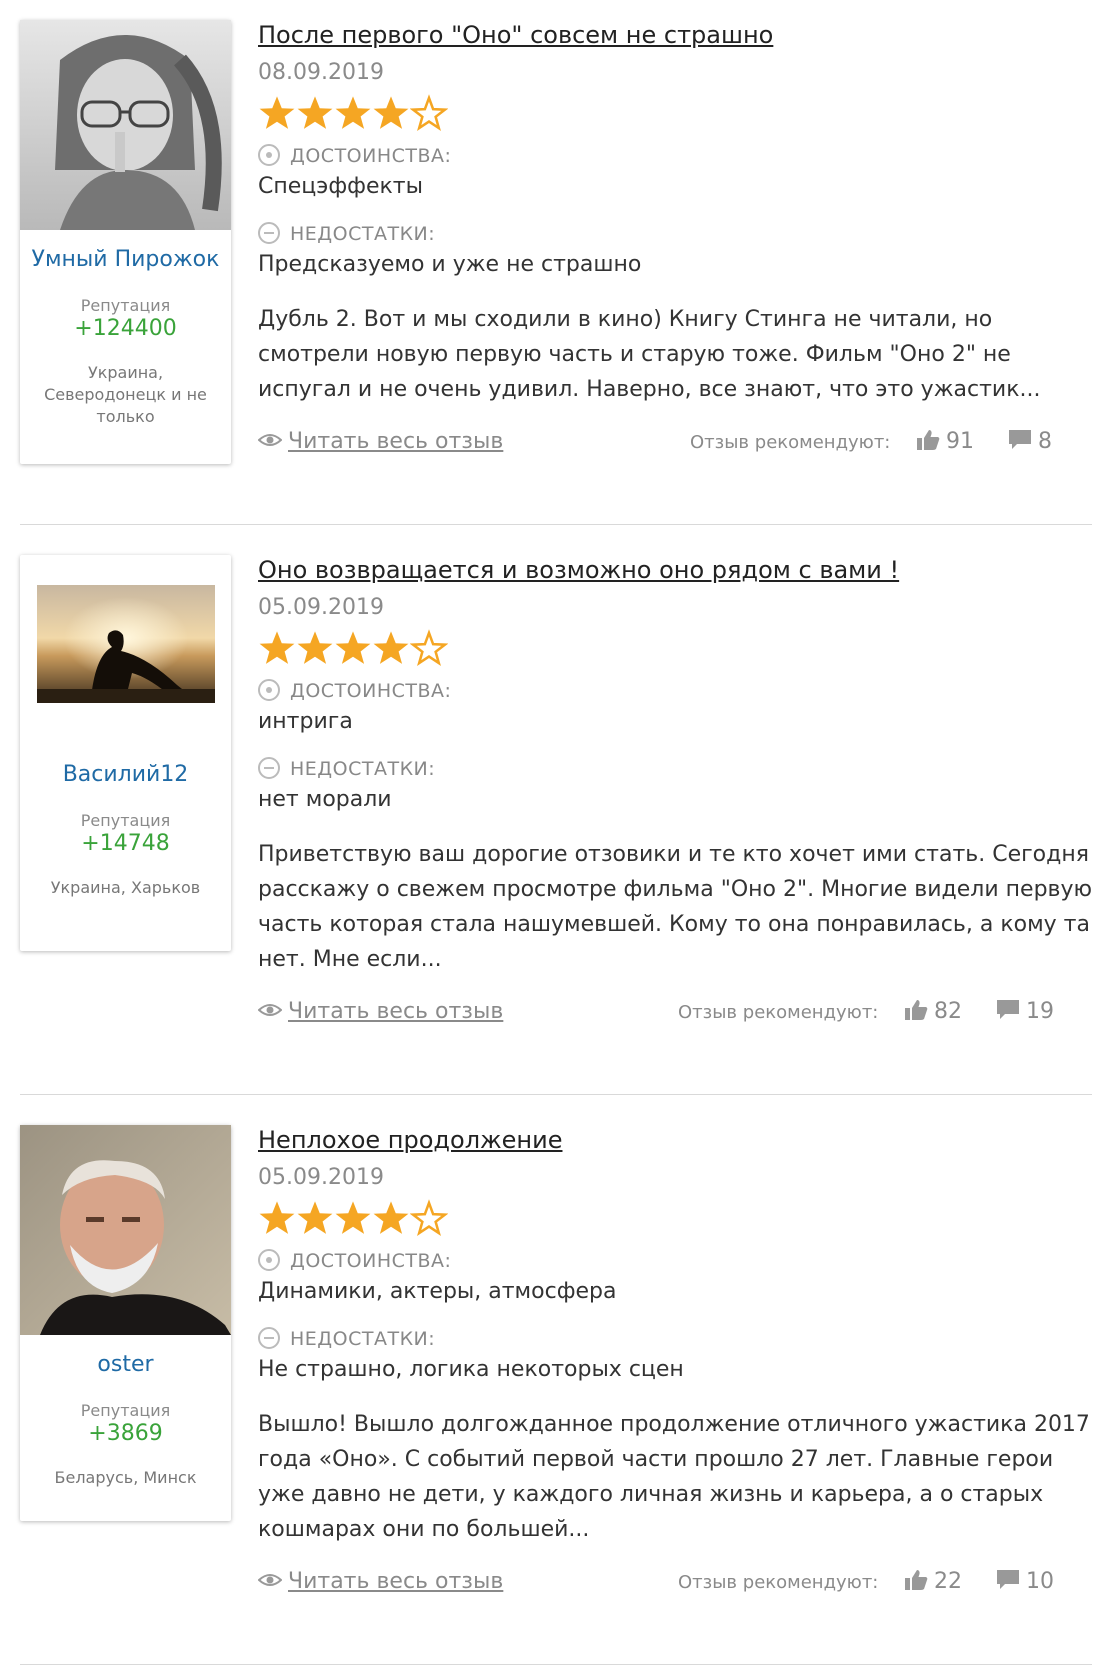  Describe the element at coordinates (1040, 1581) in the screenshot. I see `comments-value: 10` at that location.